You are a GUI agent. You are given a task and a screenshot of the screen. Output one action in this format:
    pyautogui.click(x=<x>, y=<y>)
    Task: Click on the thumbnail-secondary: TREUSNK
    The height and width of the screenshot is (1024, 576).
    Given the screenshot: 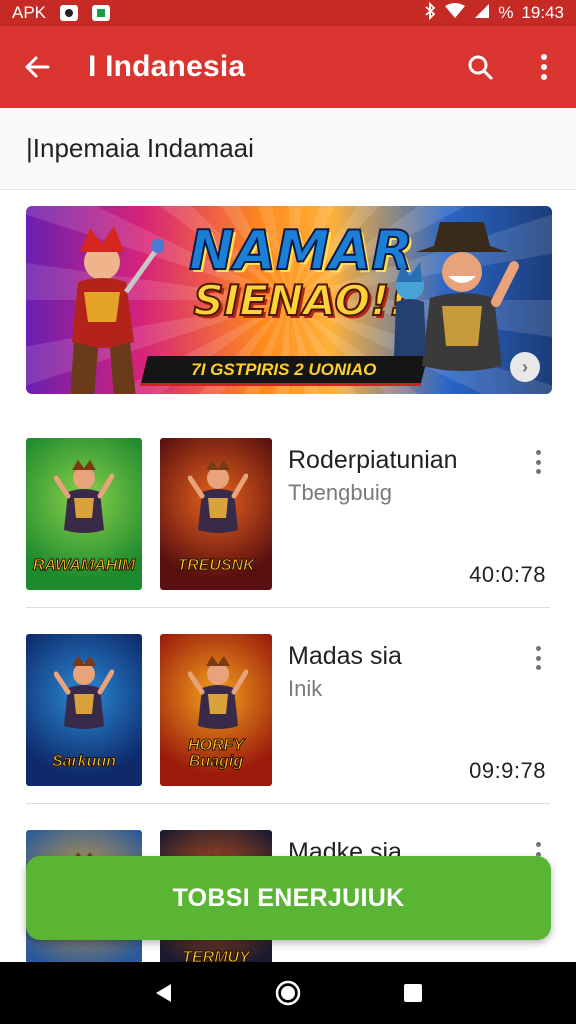 What is the action you would take?
    pyautogui.click(x=216, y=514)
    